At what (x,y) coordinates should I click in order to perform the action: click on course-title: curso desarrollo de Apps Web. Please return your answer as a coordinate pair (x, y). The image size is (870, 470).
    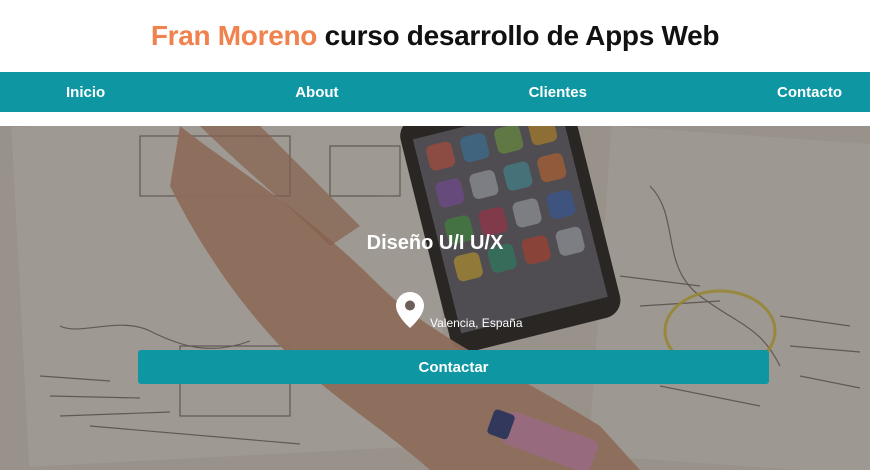
    Looking at the image, I should click on (518, 35).